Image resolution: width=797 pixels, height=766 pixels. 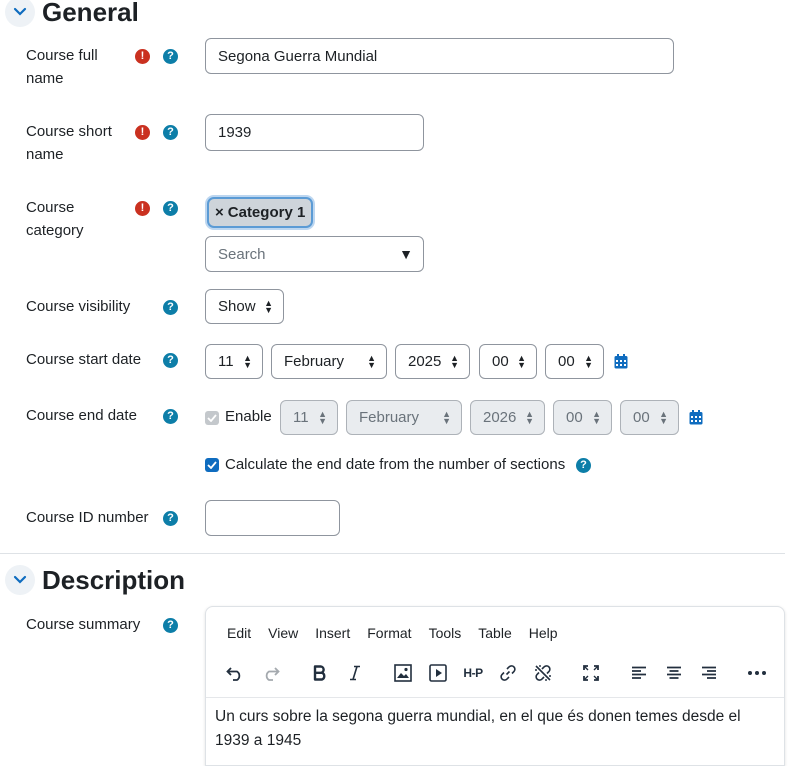 What do you see at coordinates (432, 361) in the screenshot?
I see `startdate-year-select: 2025 ▲ ▼` at bounding box center [432, 361].